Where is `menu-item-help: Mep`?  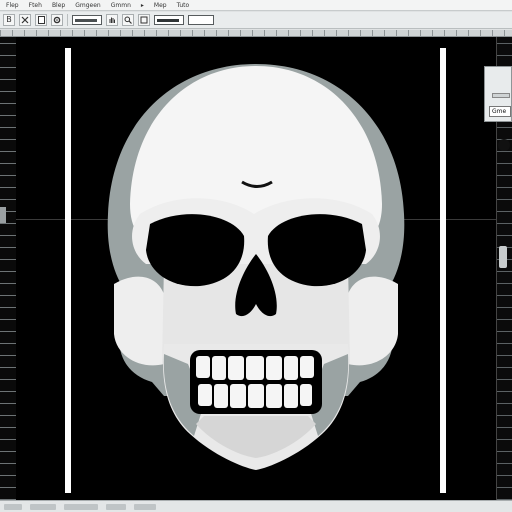
menu-item-help: Mep is located at coordinates (160, 5).